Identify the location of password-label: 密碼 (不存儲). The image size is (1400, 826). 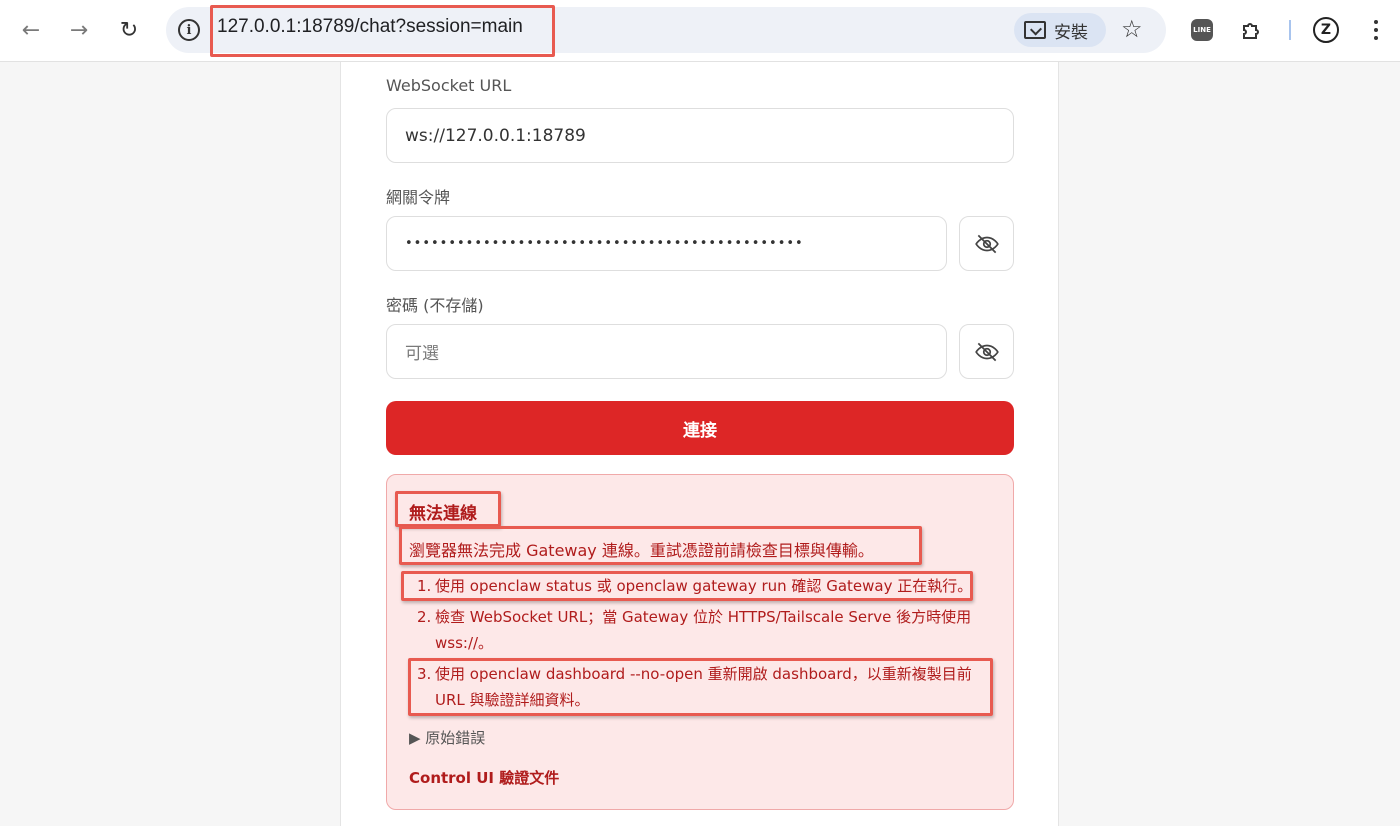
(435, 305).